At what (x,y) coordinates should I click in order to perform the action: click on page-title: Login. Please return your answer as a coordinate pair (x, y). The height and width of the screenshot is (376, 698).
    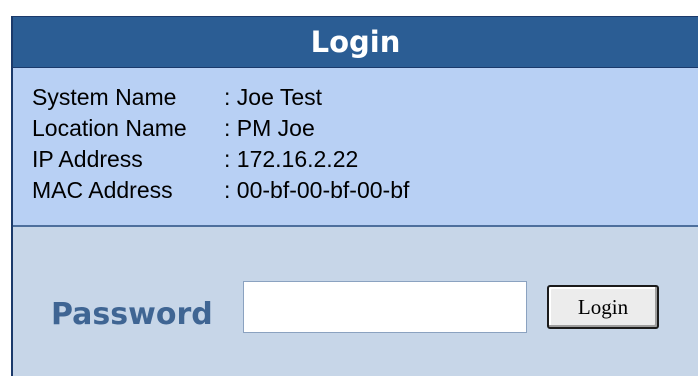
    Looking at the image, I should click on (355, 42).